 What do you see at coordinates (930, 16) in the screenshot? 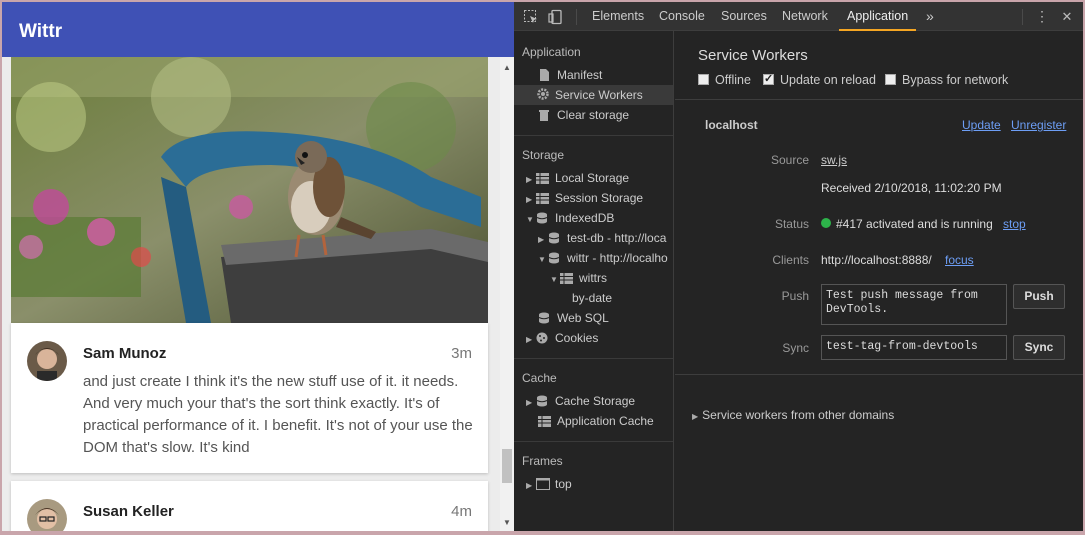
I see `more-tabs-icon: »` at bounding box center [930, 16].